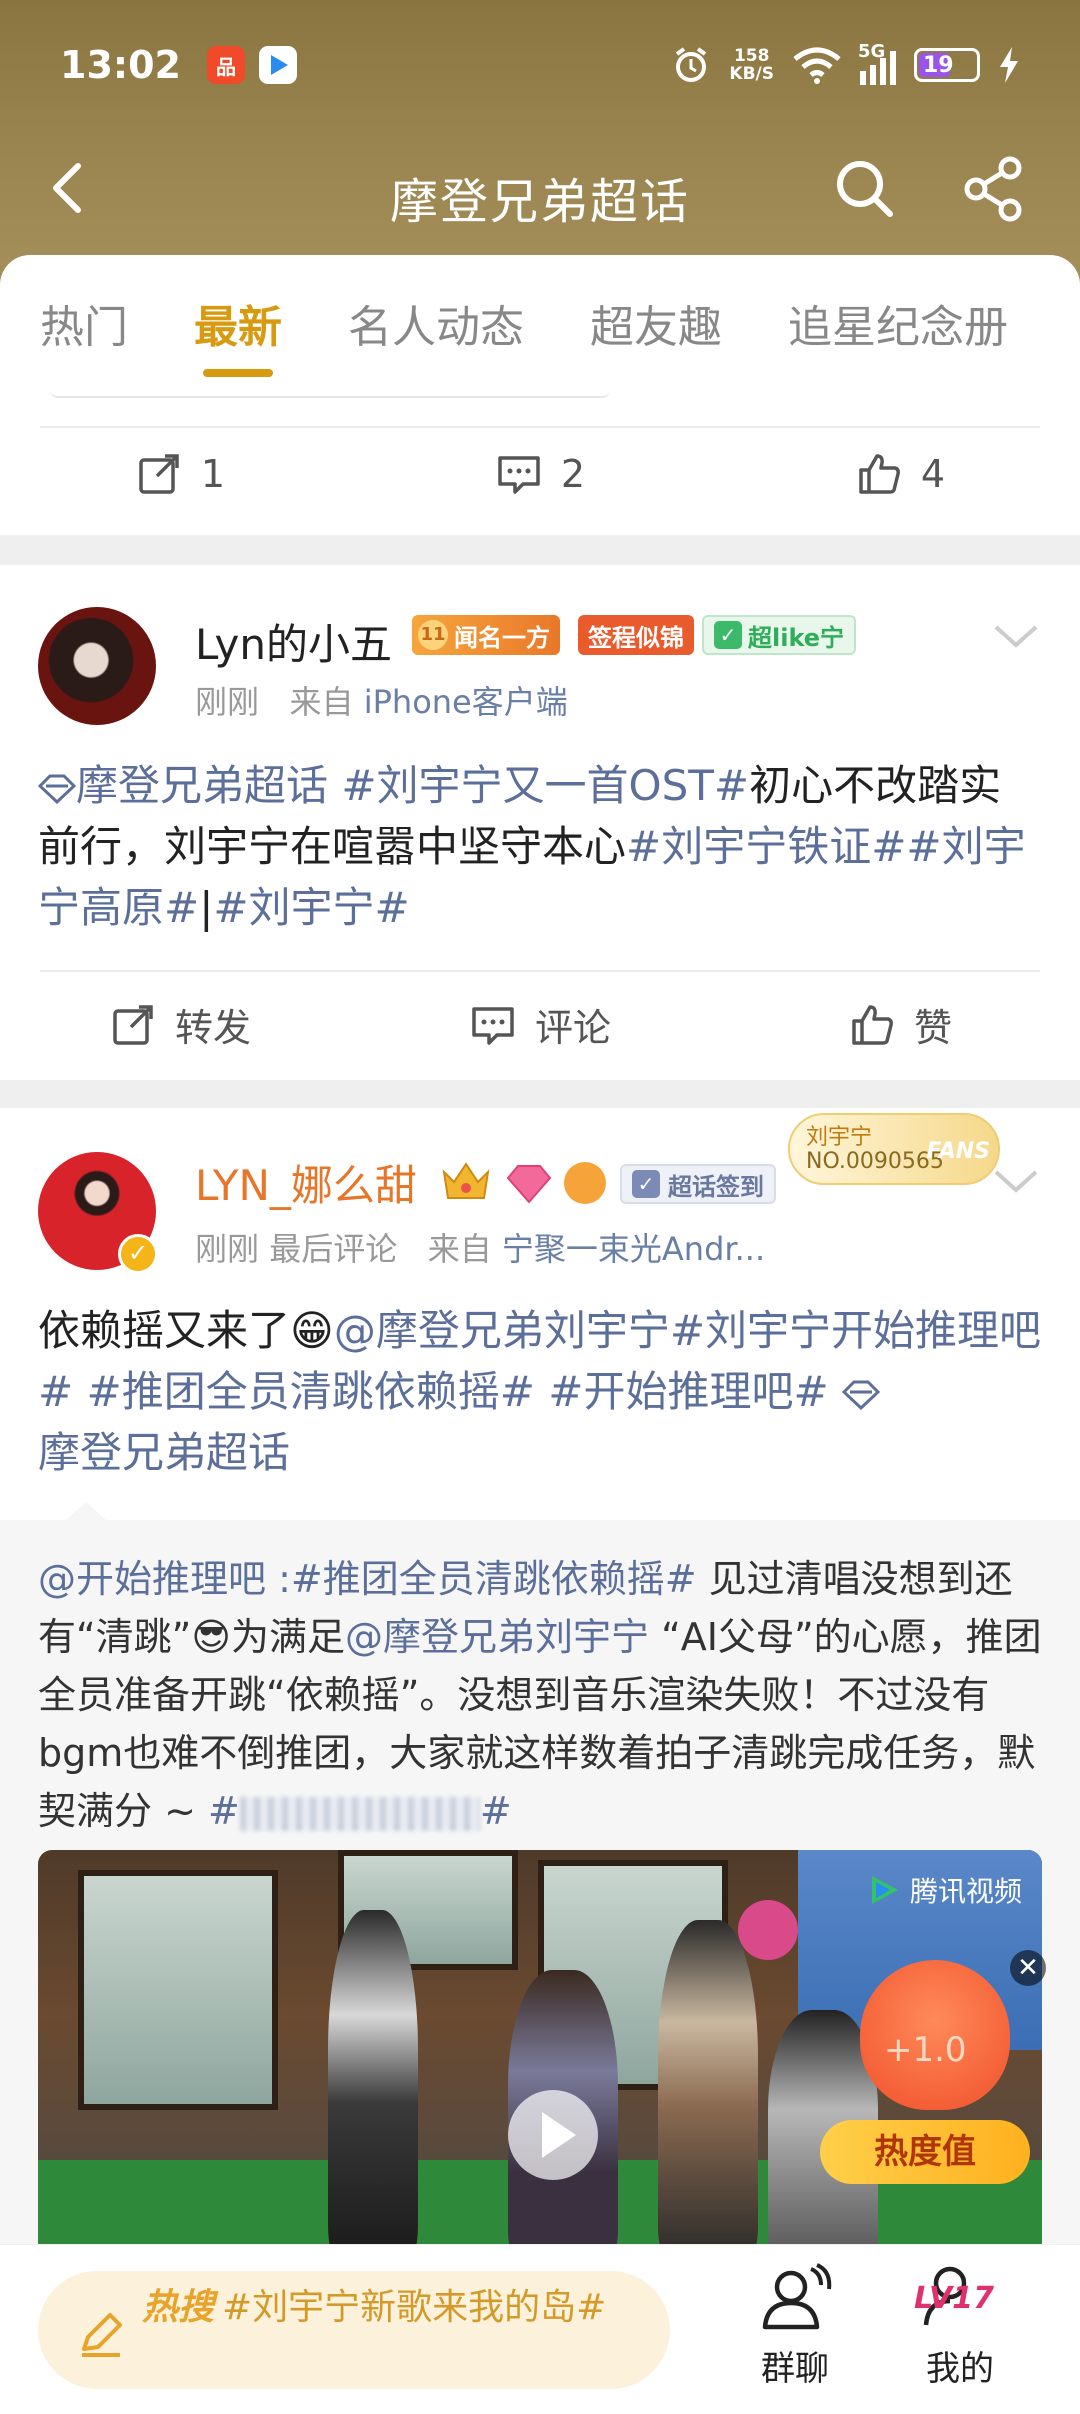 This screenshot has width=1080, height=2414. I want to click on prev-post-footer: 1 2 4, so click(540, 462).